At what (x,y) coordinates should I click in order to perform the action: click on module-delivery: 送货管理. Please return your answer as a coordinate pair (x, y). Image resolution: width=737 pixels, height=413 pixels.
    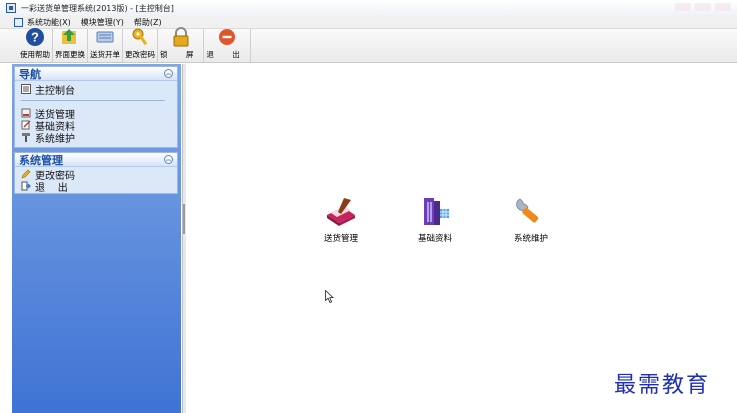
    Looking at the image, I should click on (341, 219).